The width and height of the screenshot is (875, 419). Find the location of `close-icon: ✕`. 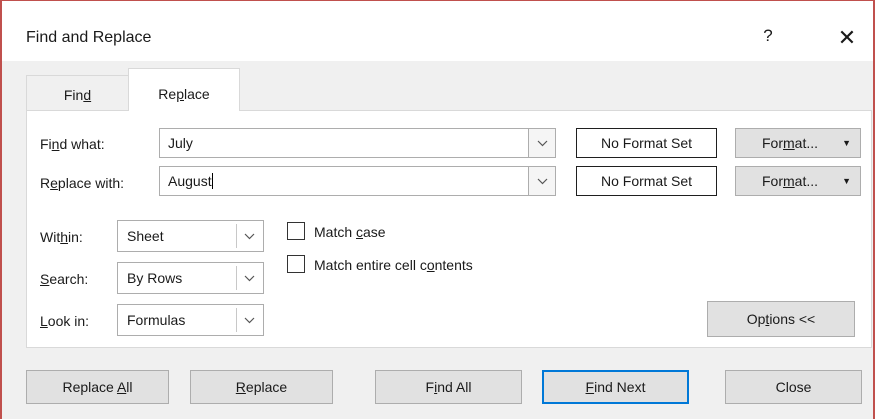

close-icon: ✕ is located at coordinates (847, 37).